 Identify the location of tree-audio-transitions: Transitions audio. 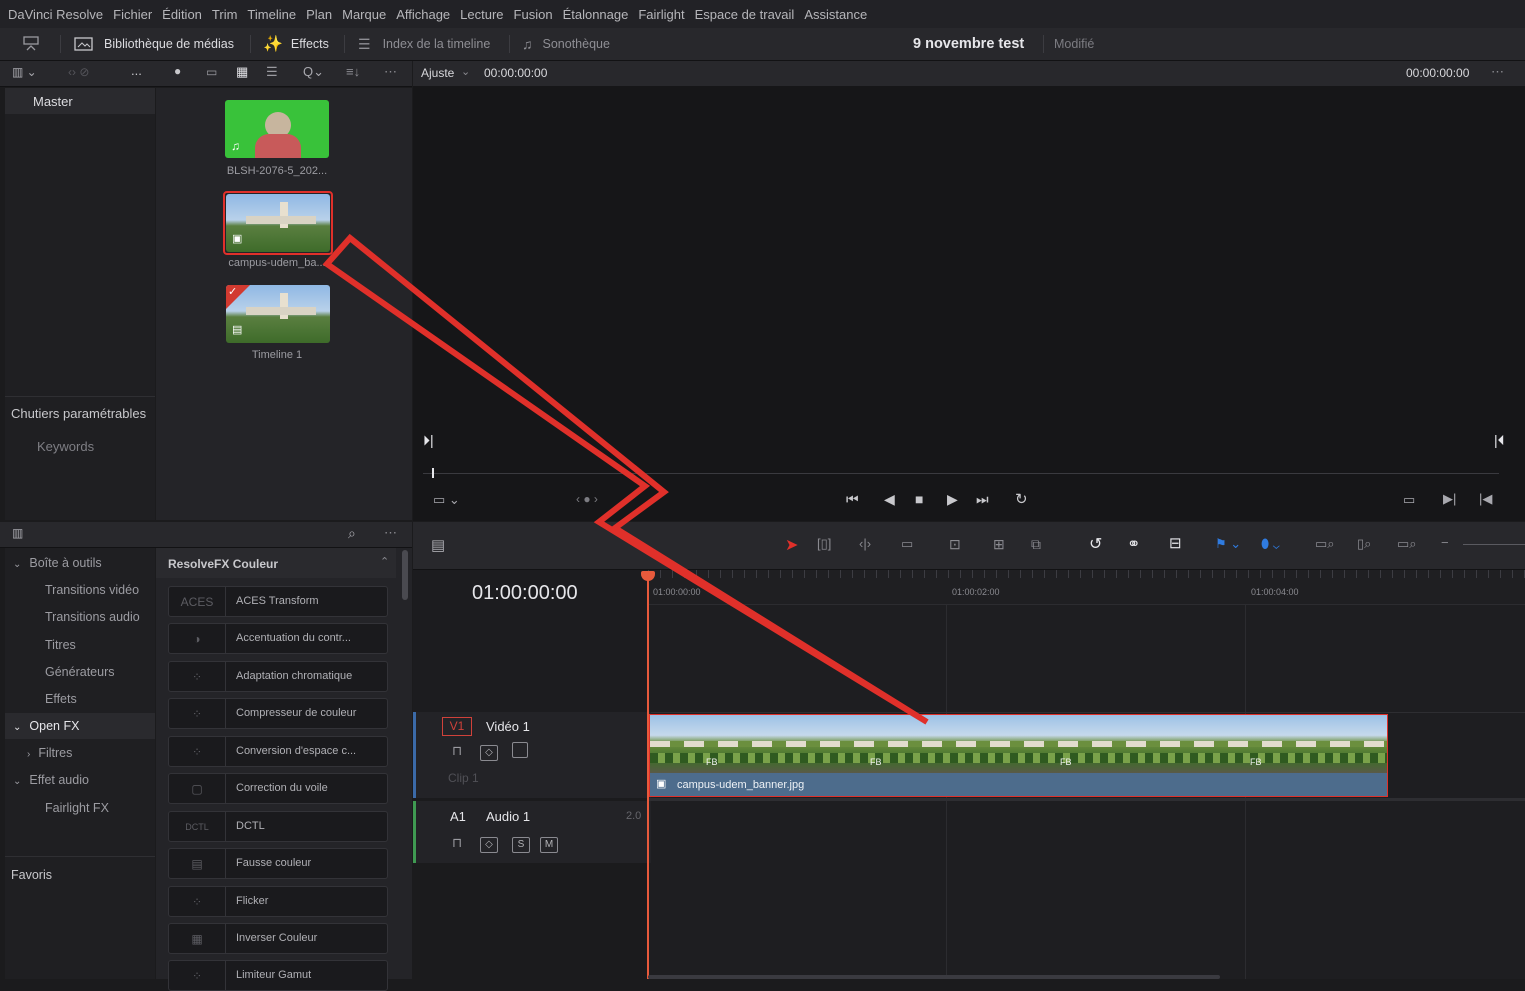
(92, 617).